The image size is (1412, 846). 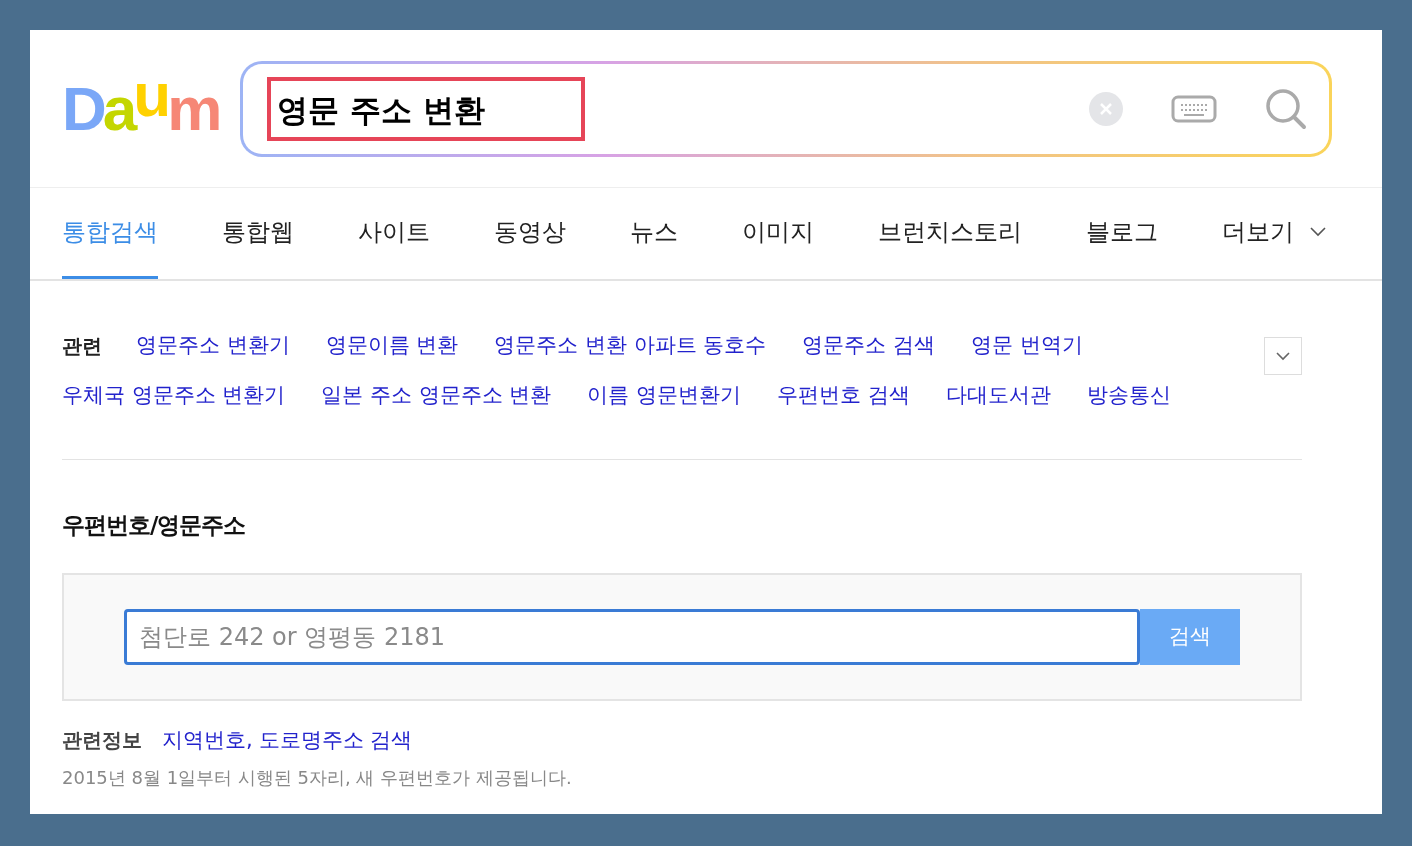 What do you see at coordinates (1128, 396) in the screenshot?
I see `related-search-link: 방송통신` at bounding box center [1128, 396].